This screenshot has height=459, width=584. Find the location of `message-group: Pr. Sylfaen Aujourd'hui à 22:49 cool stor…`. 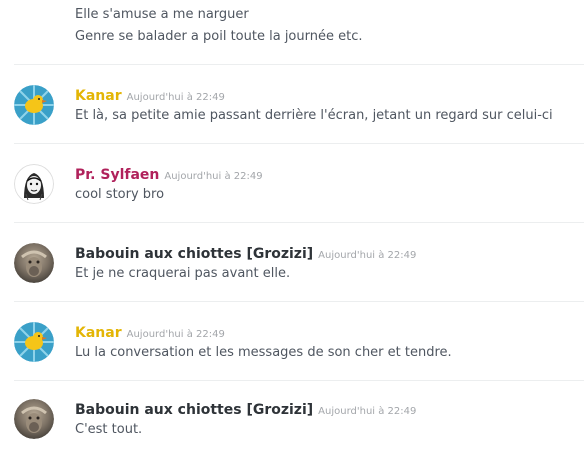

message-group: Pr. Sylfaen Aujourd'hui à 22:49 cool stor… is located at coordinates (292, 194).